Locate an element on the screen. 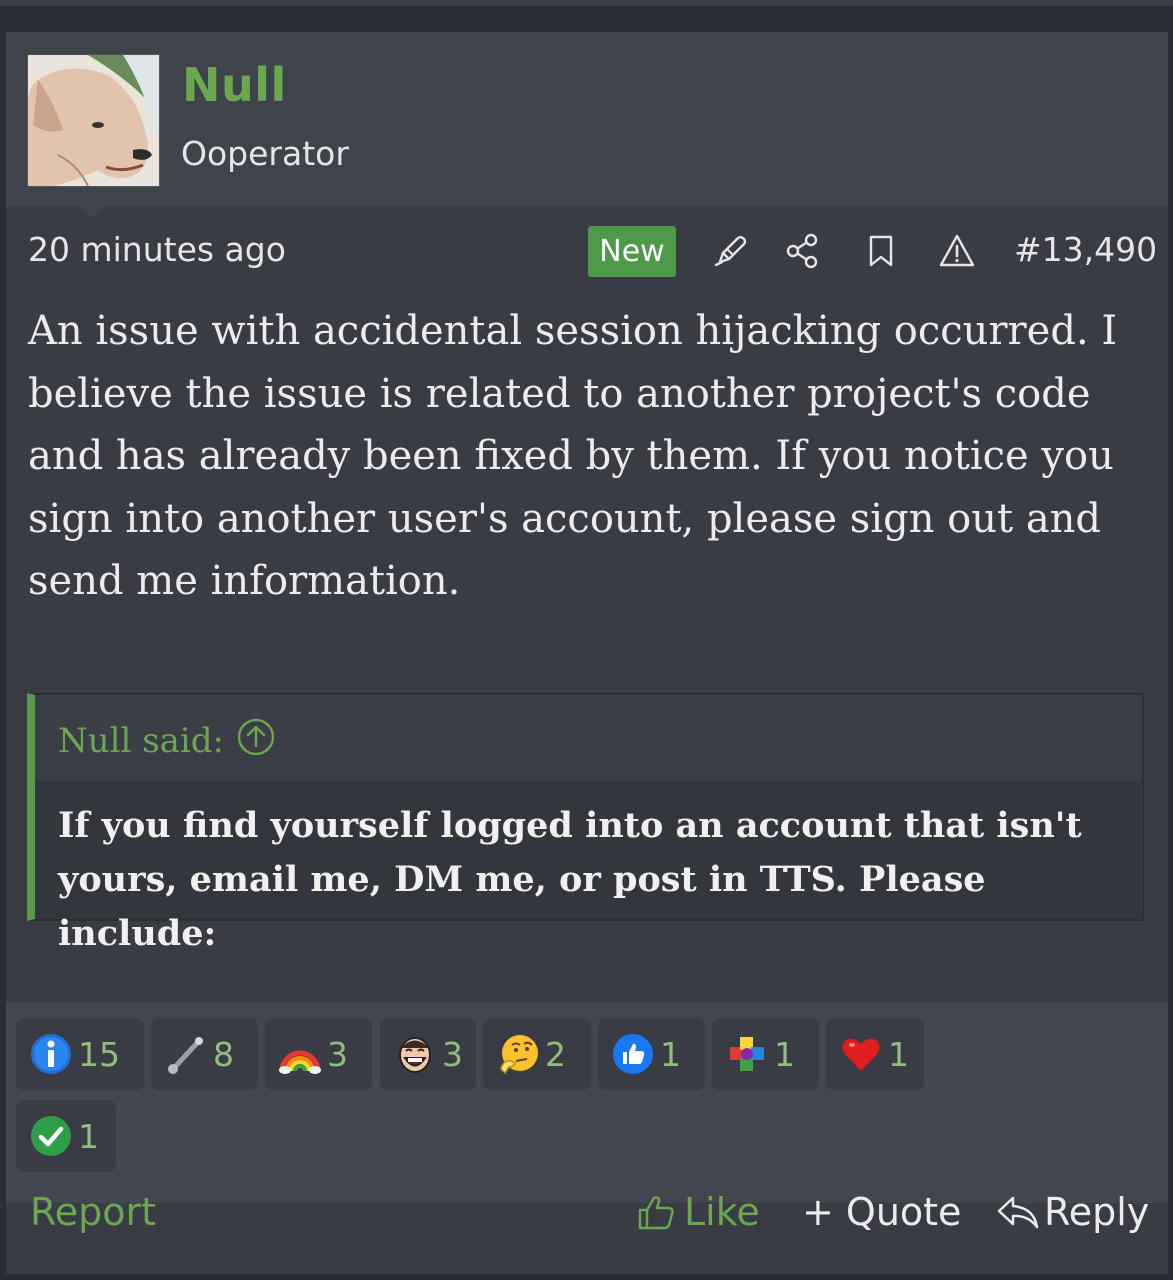  reply-button: Reply is located at coordinates (1072, 1212).